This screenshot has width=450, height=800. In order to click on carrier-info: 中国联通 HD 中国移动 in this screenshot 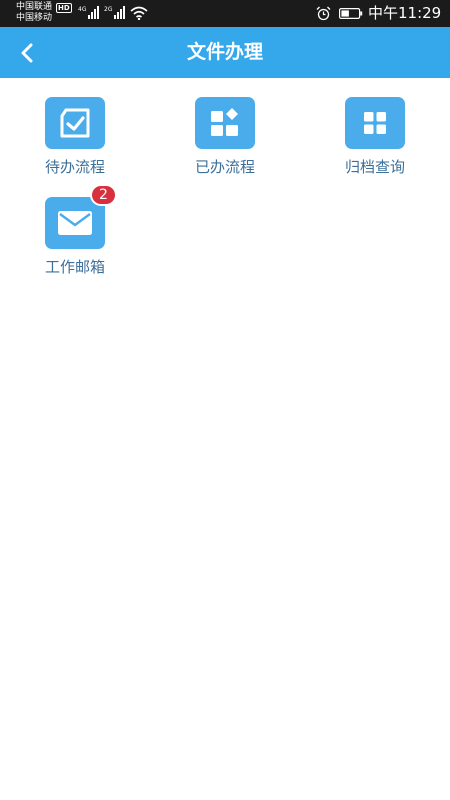, I will do `click(44, 13)`.